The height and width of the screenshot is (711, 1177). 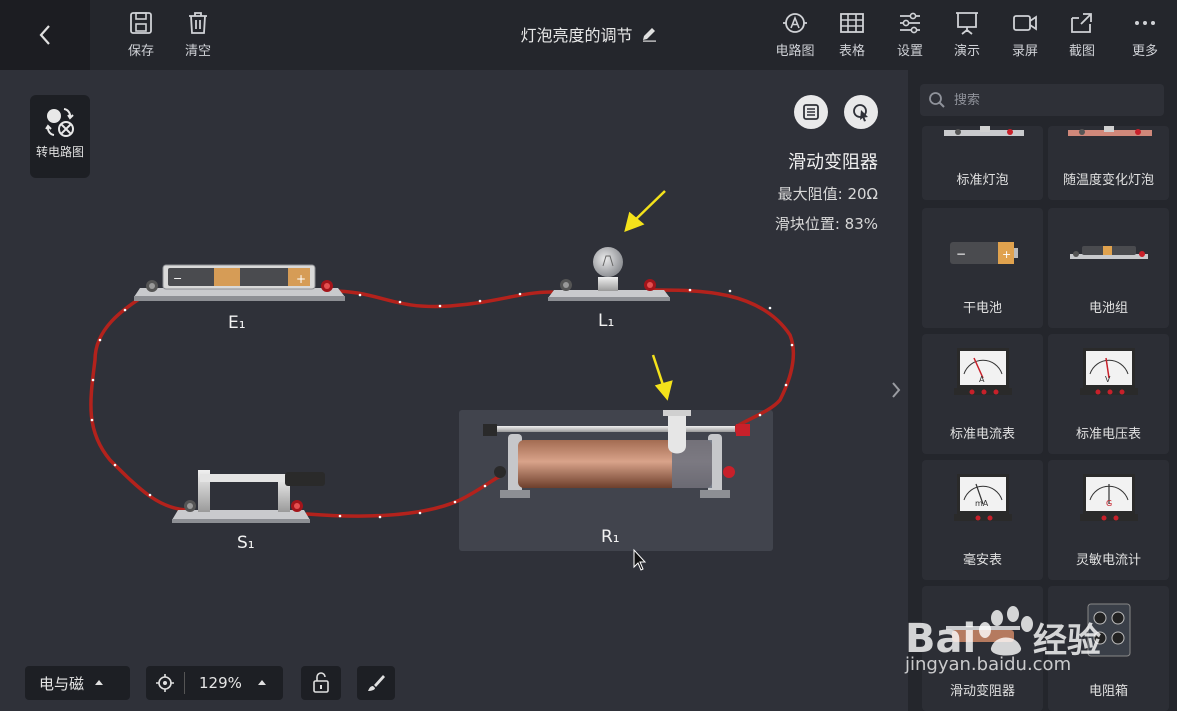 What do you see at coordinates (795, 51) in the screenshot?
I see `tool-circuit-diagram-label: 电路图` at bounding box center [795, 51].